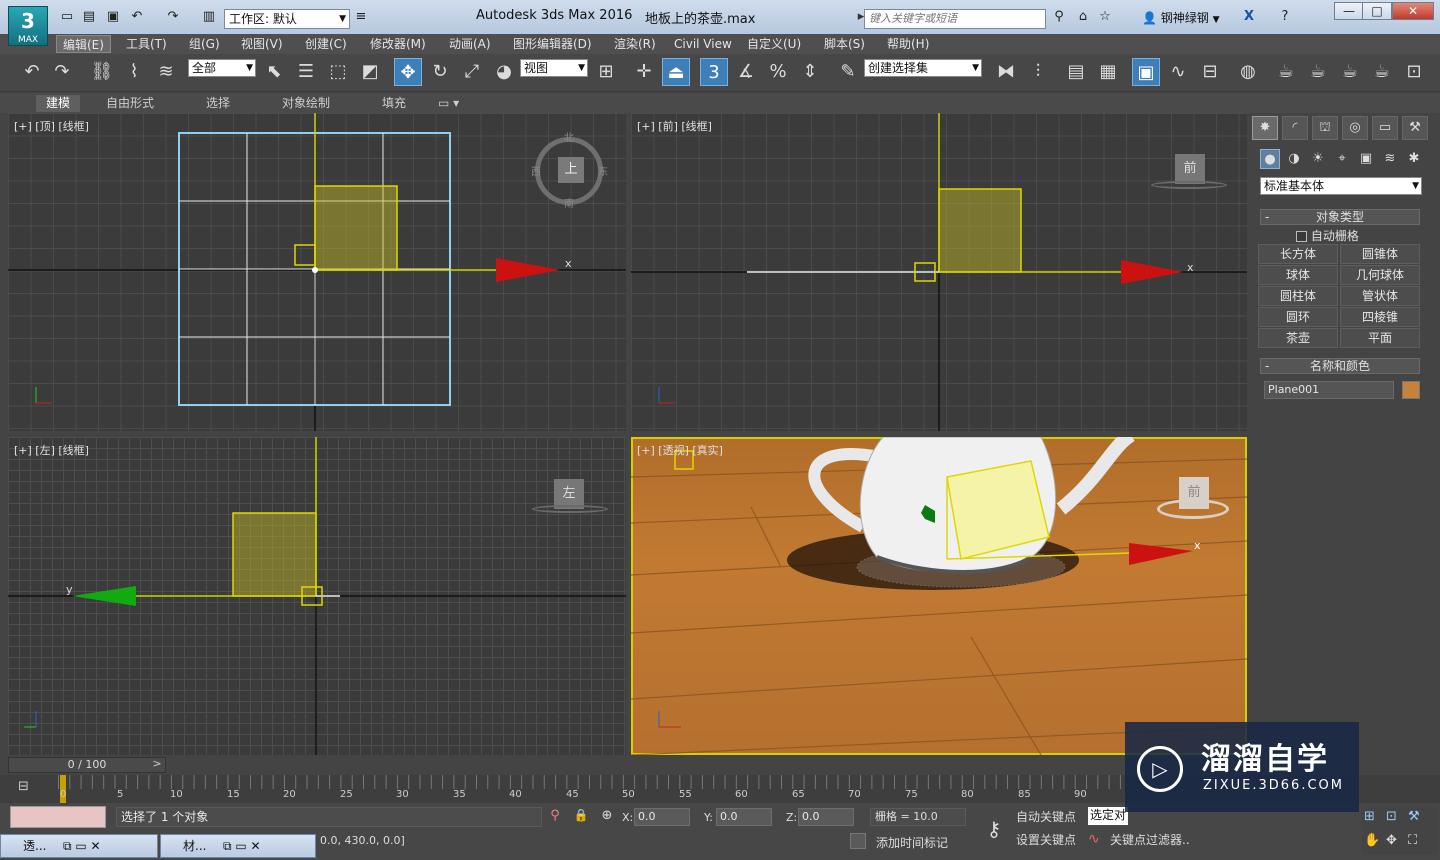 Image resolution: width=1440 pixels, height=860 pixels. What do you see at coordinates (1286, 72) in the screenshot?
I see `render-setup-icon: ☕` at bounding box center [1286, 72].